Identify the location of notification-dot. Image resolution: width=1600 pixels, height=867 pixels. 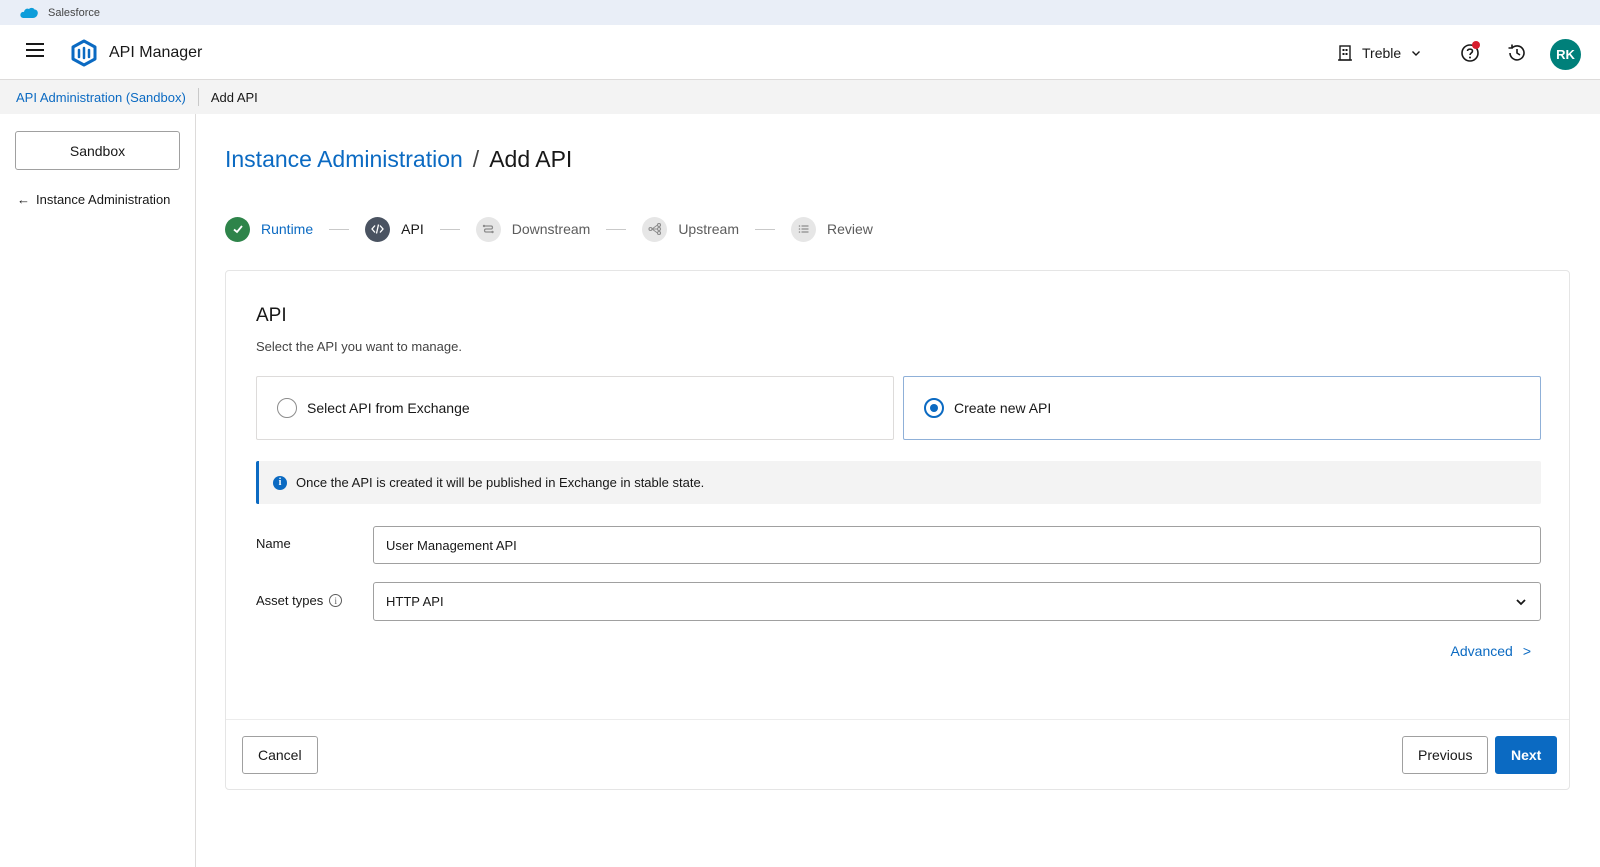
(1476, 45).